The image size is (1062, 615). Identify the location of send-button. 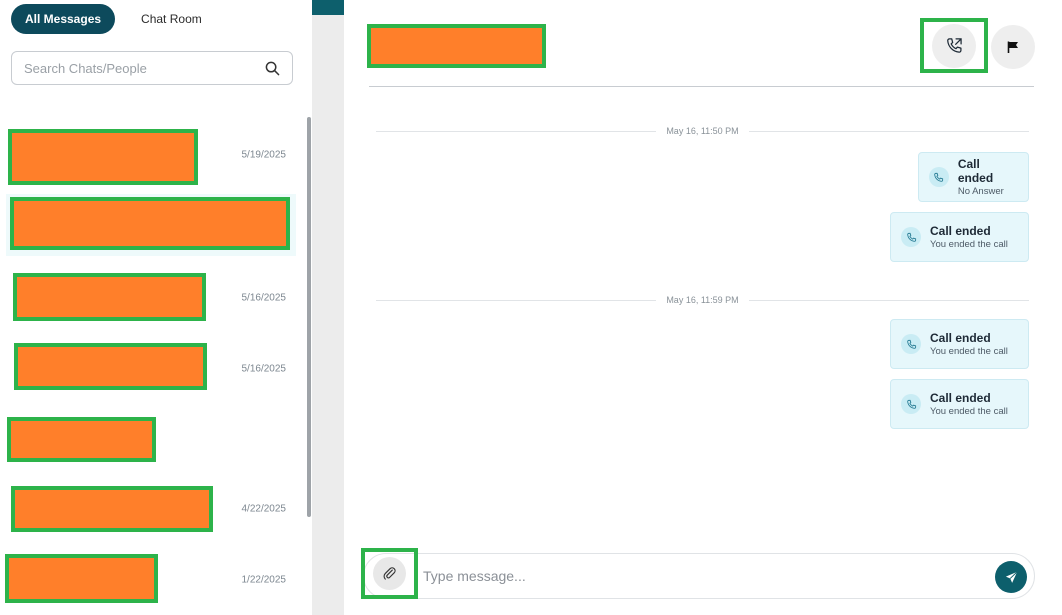
(1011, 577).